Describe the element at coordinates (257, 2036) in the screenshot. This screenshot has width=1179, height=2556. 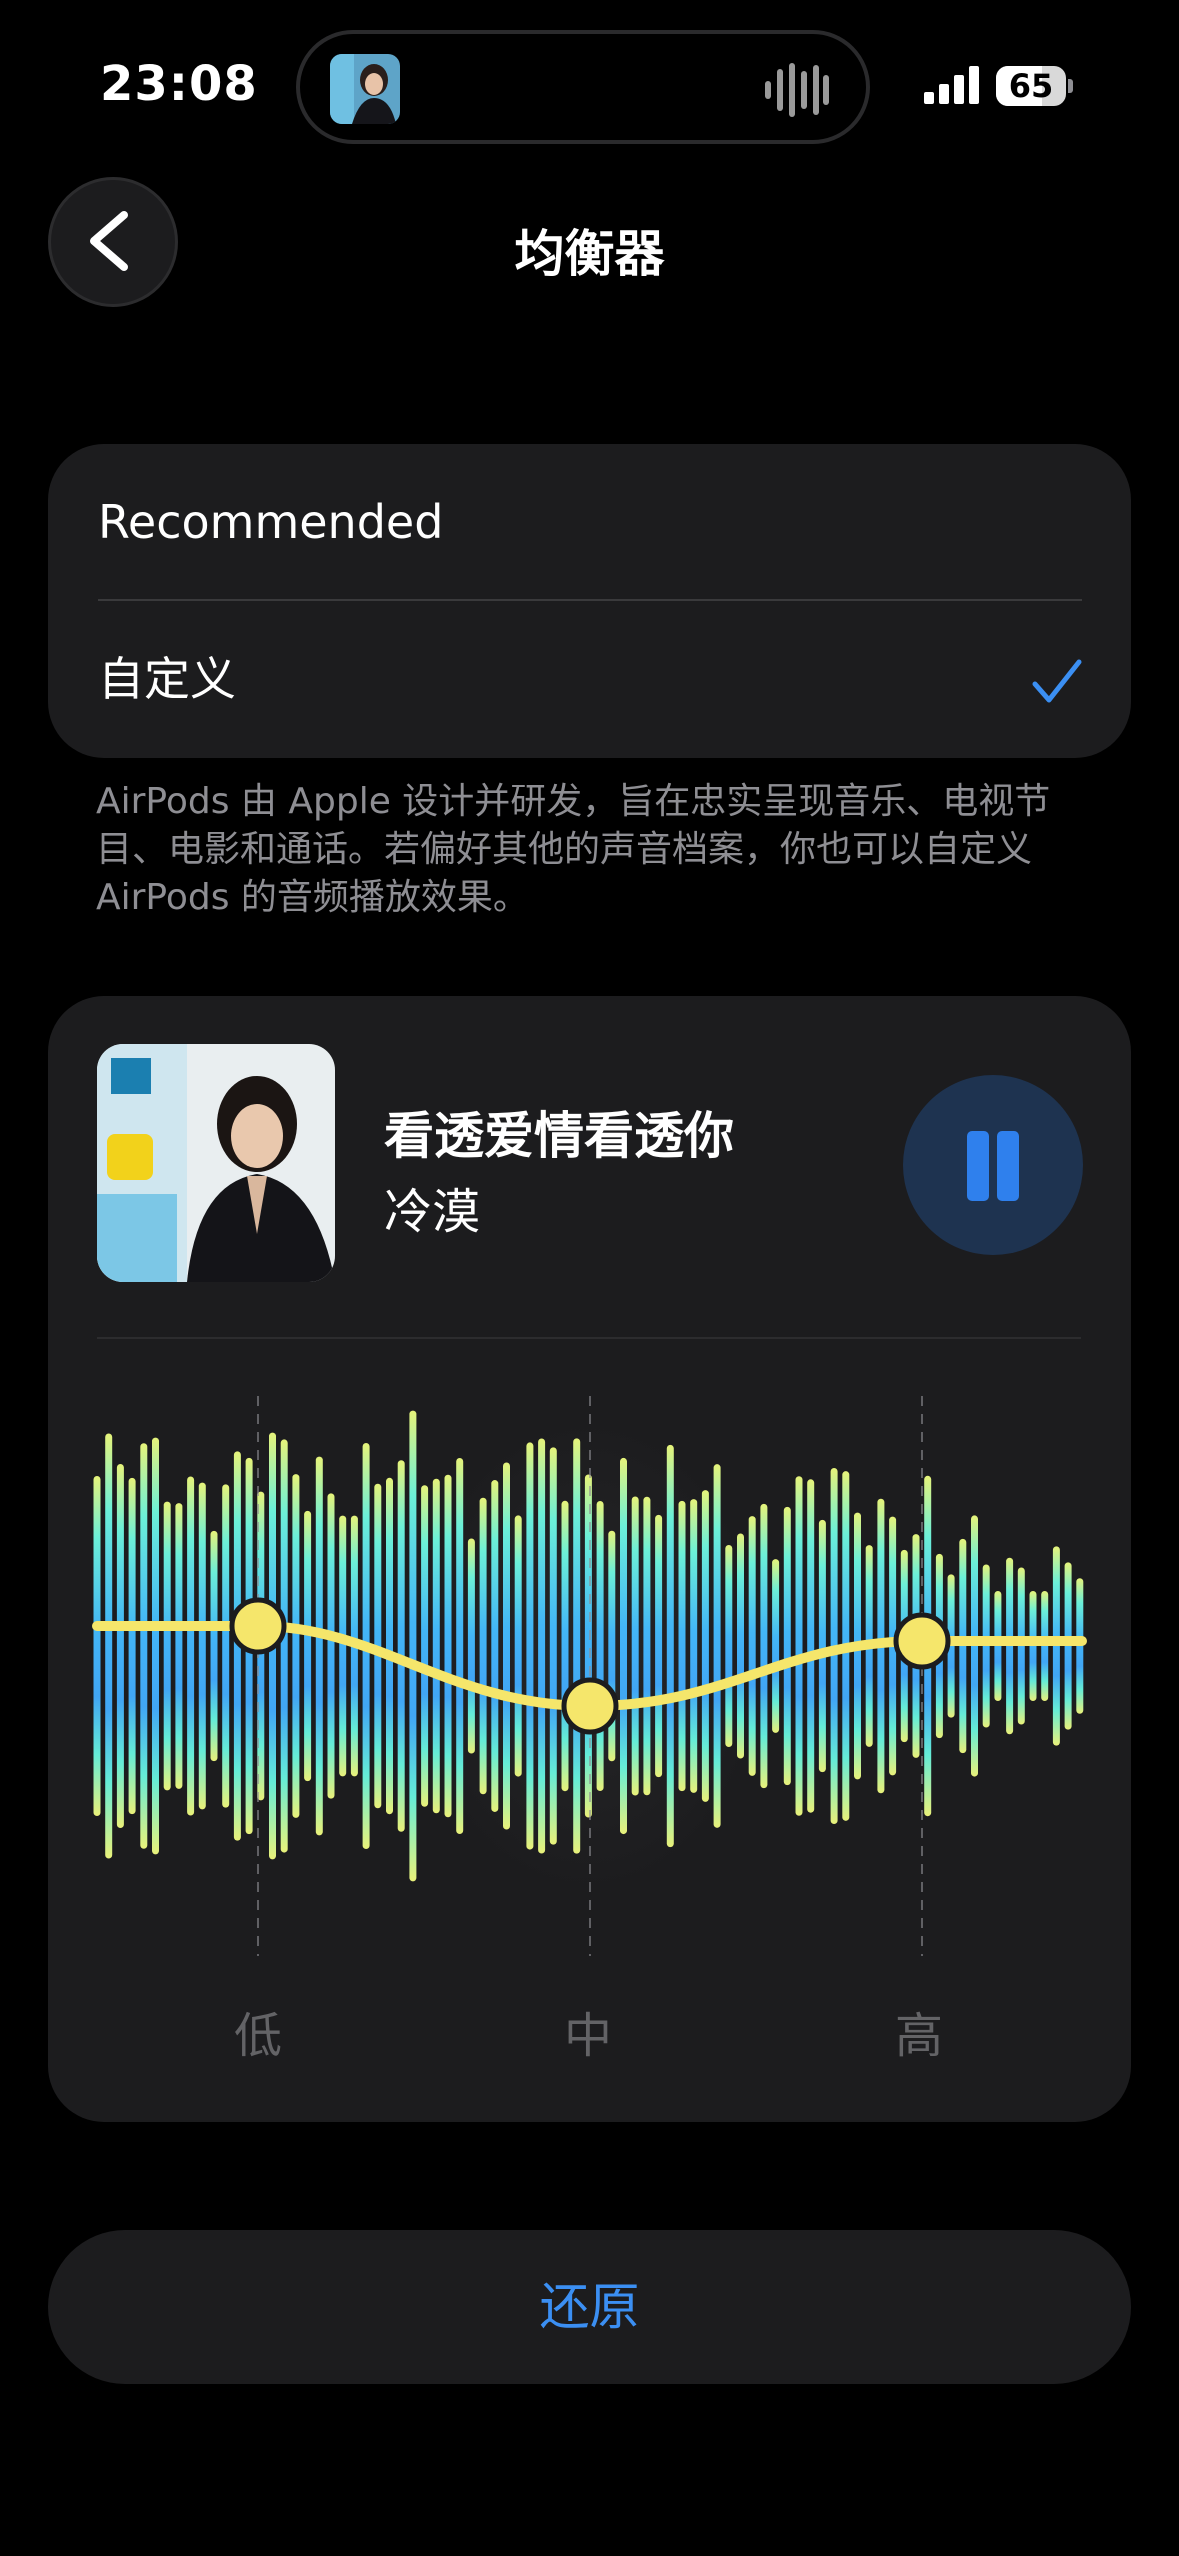
I see `band-label-low: 低` at that location.